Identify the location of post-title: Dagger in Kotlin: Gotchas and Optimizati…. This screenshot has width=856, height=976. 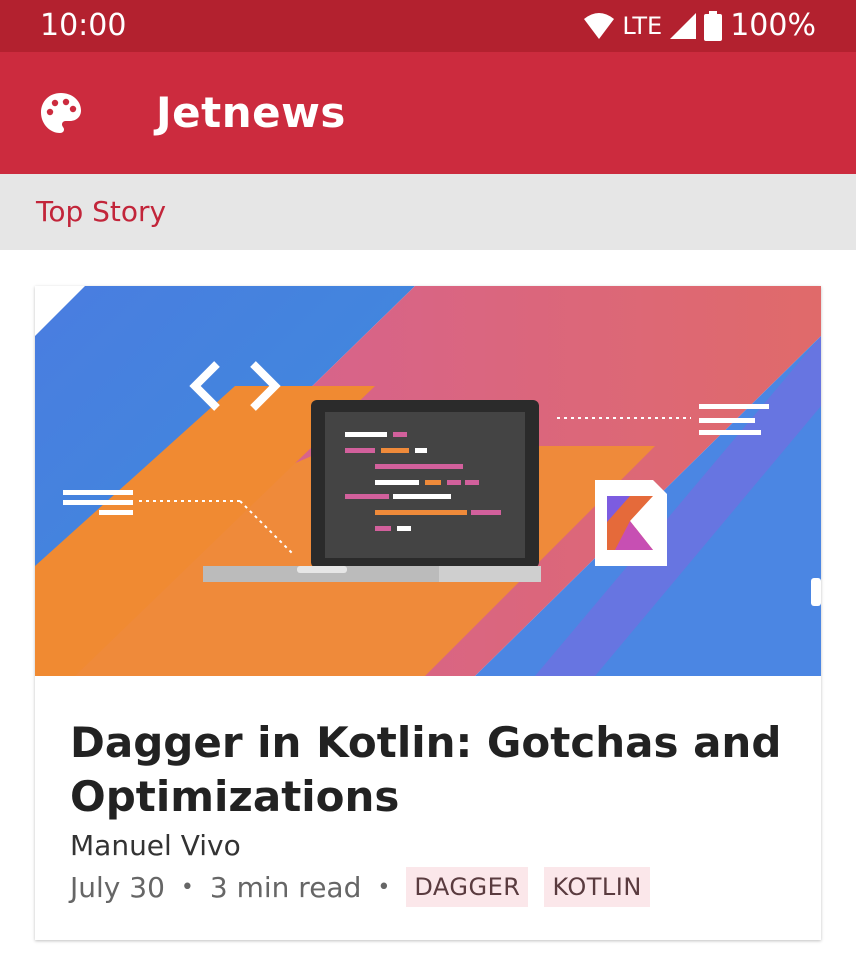
(430, 770).